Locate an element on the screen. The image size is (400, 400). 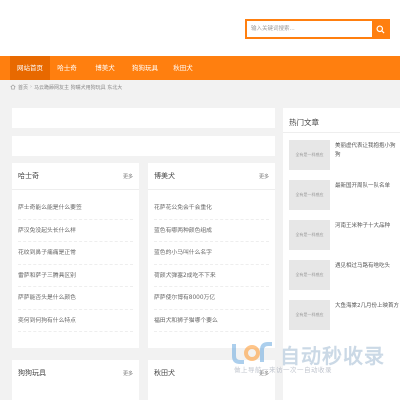
hot-article-title: 遇见相过马路有啥吃头 is located at coordinates (367, 266).